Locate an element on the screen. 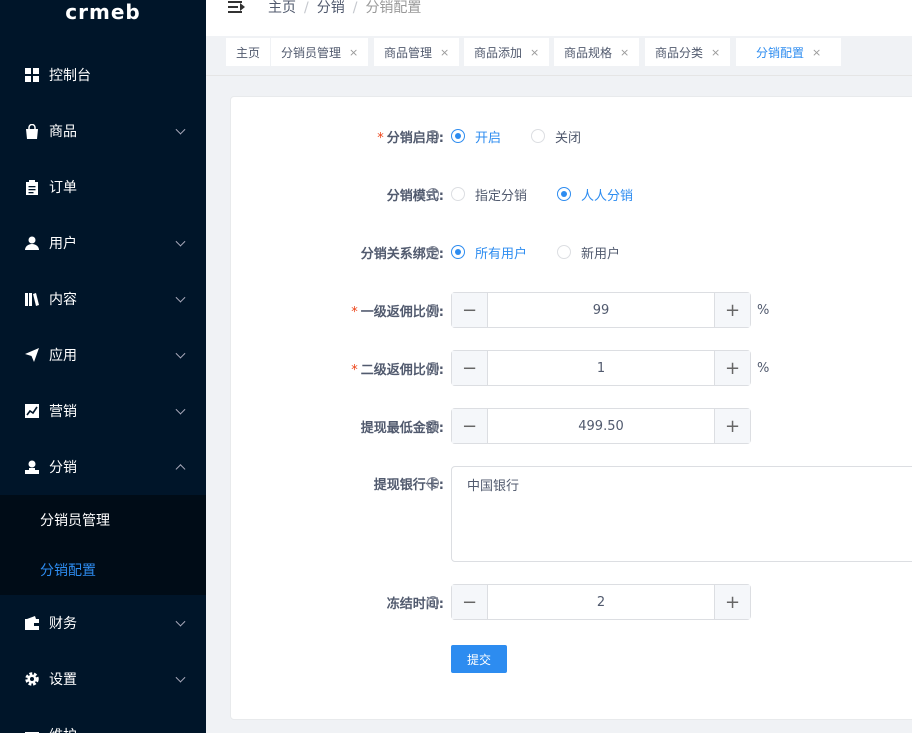 The height and width of the screenshot is (733, 912). form-row-level1: *一级返佣比例: ! − + % is located at coordinates (571, 310).